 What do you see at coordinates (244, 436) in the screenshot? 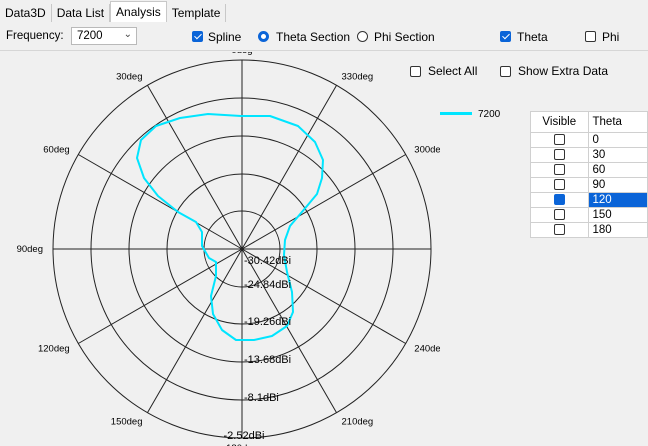
I see `ring-label: -2.52dBi` at bounding box center [244, 436].